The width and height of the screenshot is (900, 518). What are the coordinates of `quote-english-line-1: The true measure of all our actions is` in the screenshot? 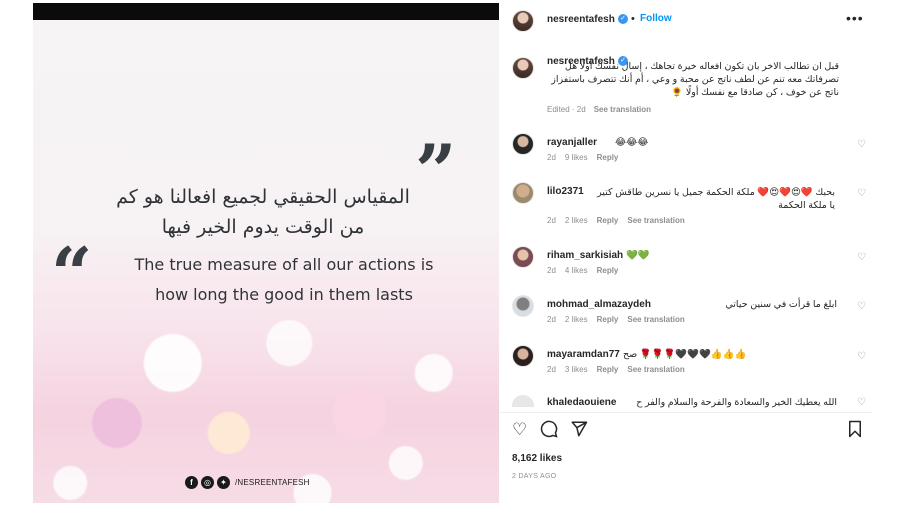 It's located at (284, 264).